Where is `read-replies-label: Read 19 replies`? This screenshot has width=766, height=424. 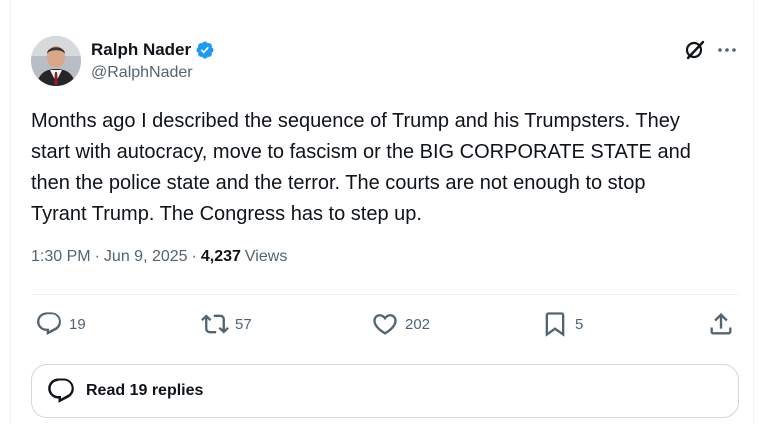 read-replies-label: Read 19 replies is located at coordinates (145, 390).